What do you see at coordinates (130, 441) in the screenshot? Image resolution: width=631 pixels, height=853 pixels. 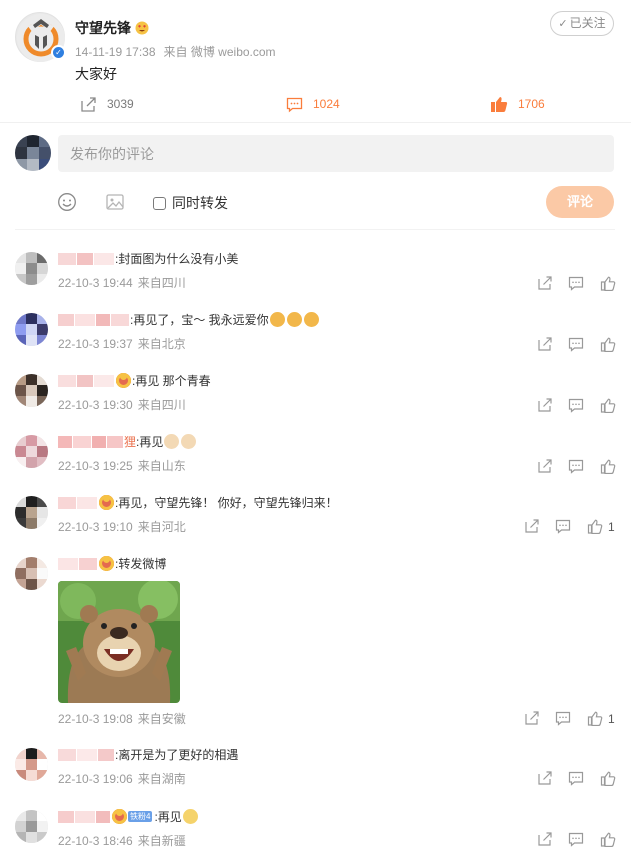 I see `commenter-name-suffix: 狸` at bounding box center [130, 441].